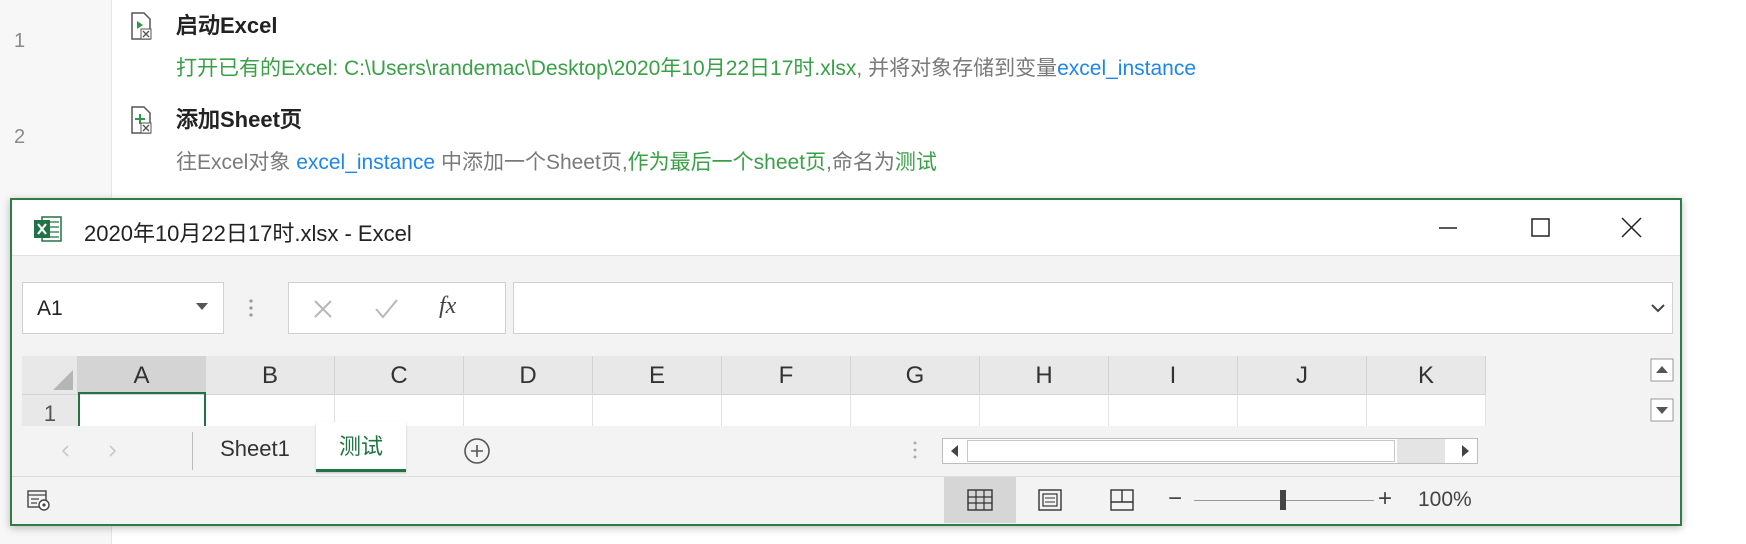  I want to click on scroll-right-button, so click(1465, 451).